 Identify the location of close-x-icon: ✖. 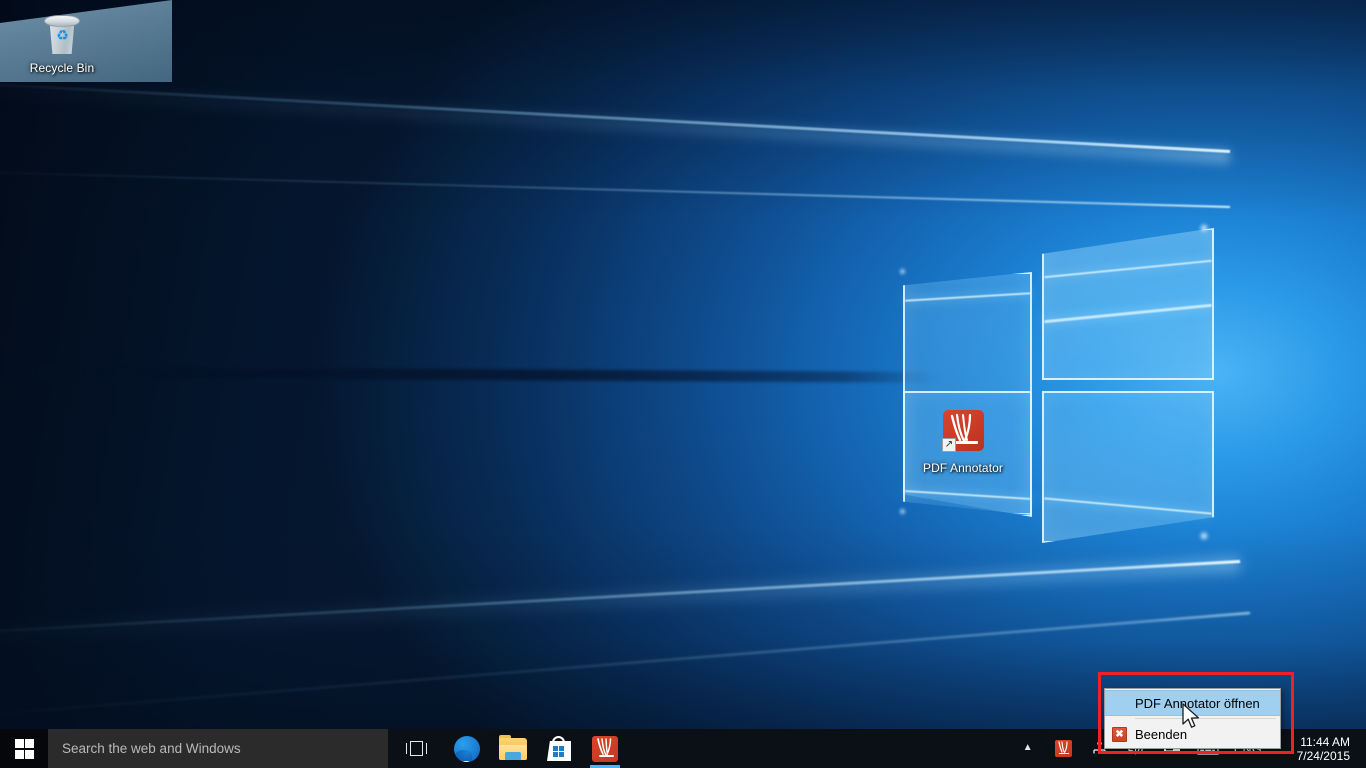
(1119, 734).